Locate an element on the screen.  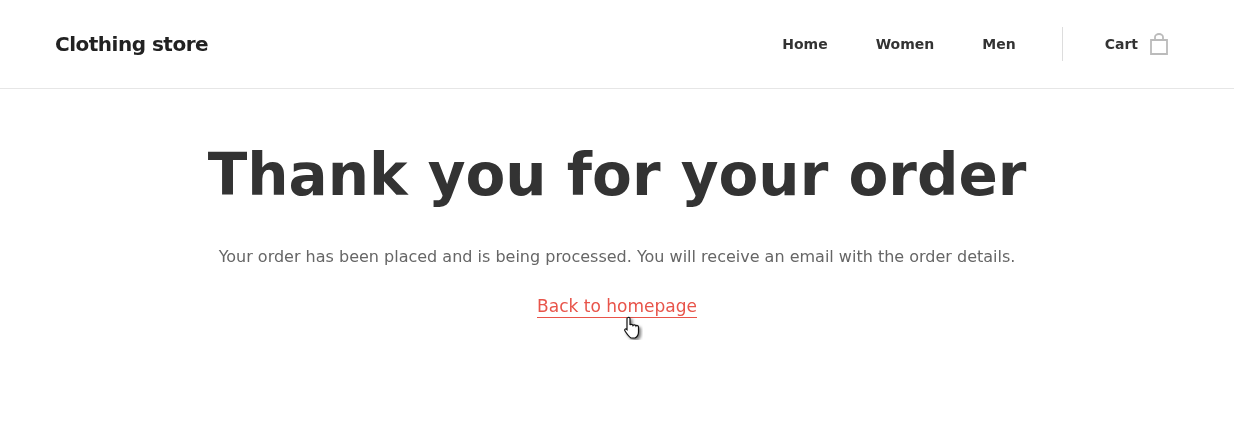
store-logo: Clothing store is located at coordinates (132, 44).